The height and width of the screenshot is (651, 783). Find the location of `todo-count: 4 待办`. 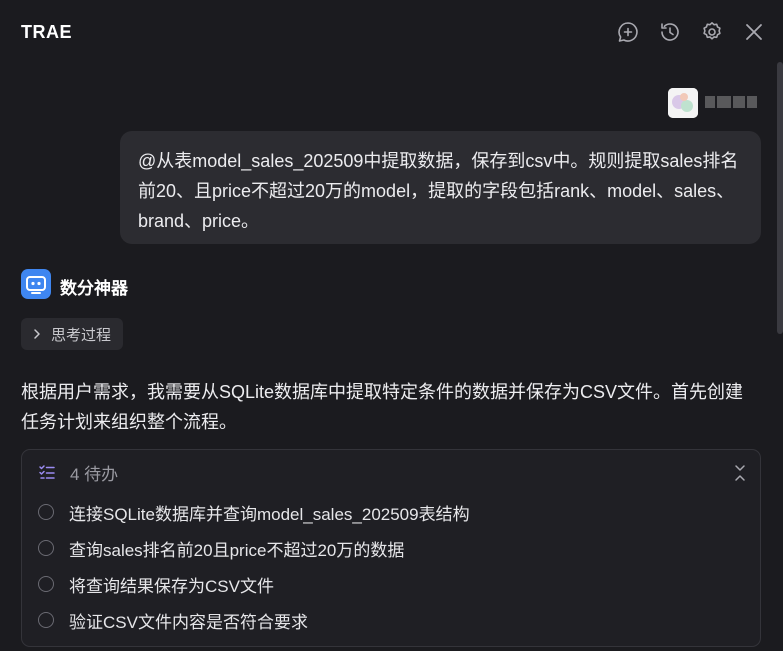

todo-count: 4 待办 is located at coordinates (94, 474).